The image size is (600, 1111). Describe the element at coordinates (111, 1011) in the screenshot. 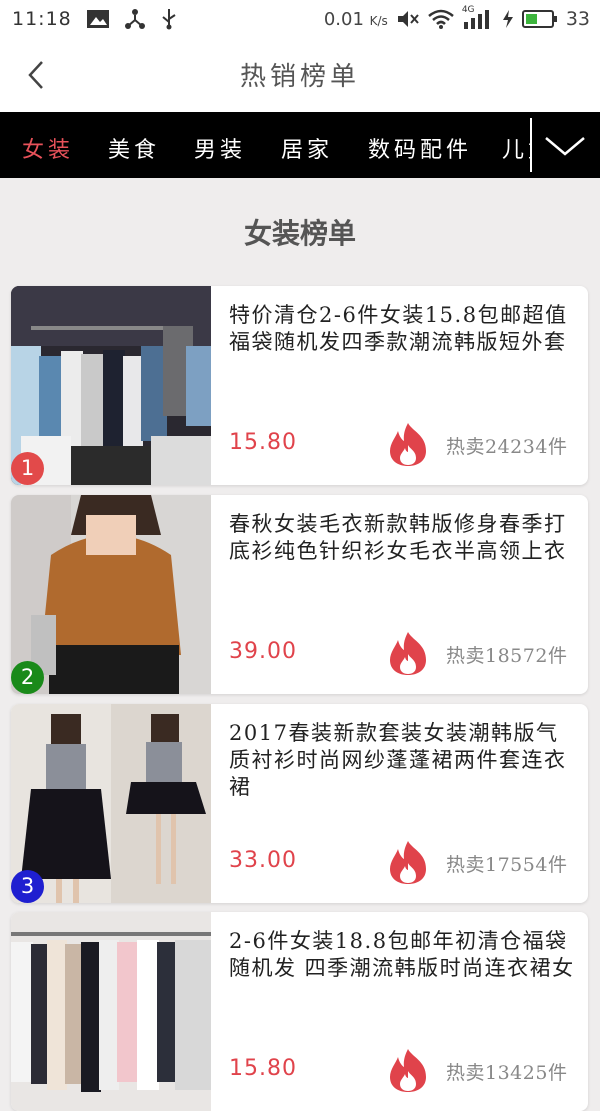

I see `product-image` at that location.